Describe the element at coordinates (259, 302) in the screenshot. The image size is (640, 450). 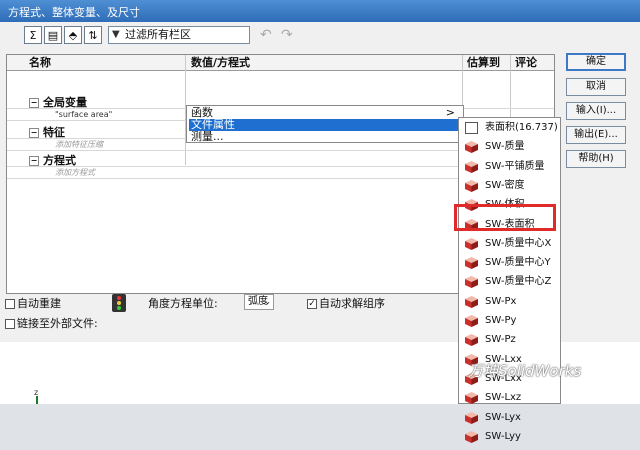
I see `angle-unit-select: 弧度 ⌄` at that location.